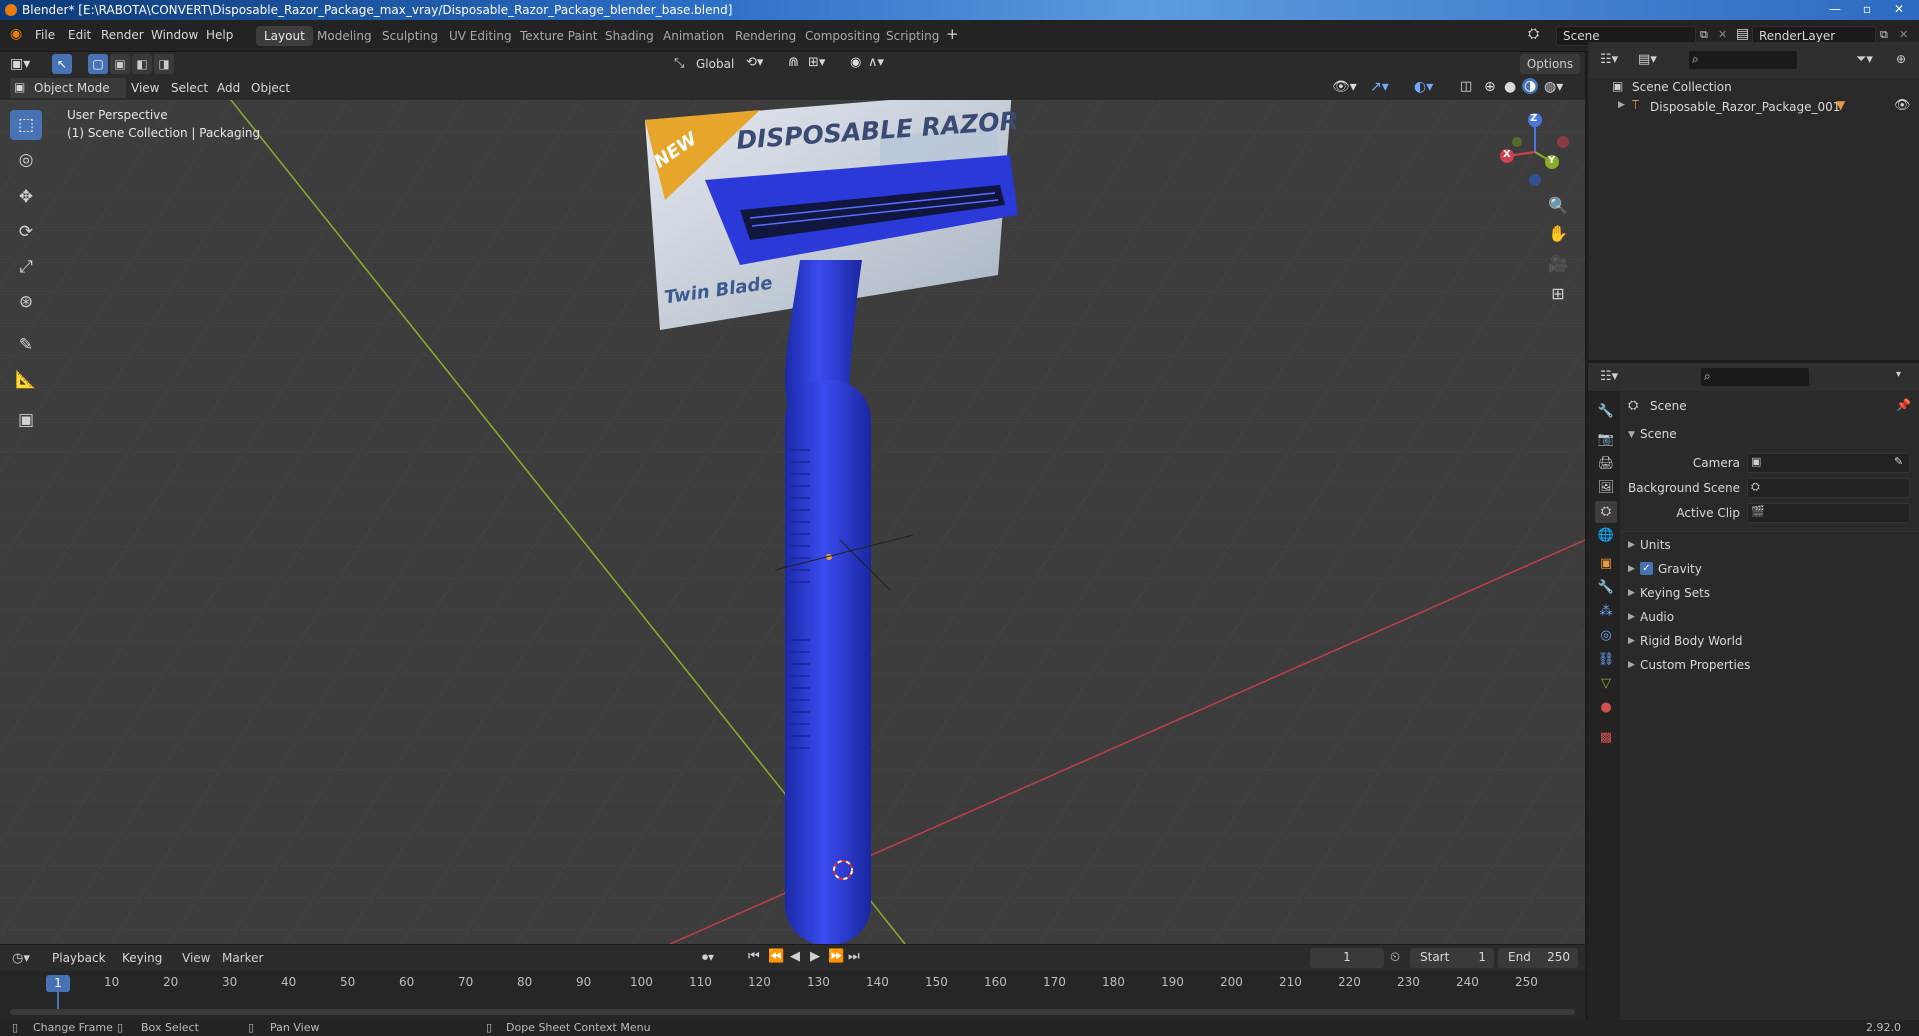 The height and width of the screenshot is (1036, 1919). Describe the element at coordinates (1490, 87) in the screenshot. I see `shading-wireframe-icon: ⊕` at that location.